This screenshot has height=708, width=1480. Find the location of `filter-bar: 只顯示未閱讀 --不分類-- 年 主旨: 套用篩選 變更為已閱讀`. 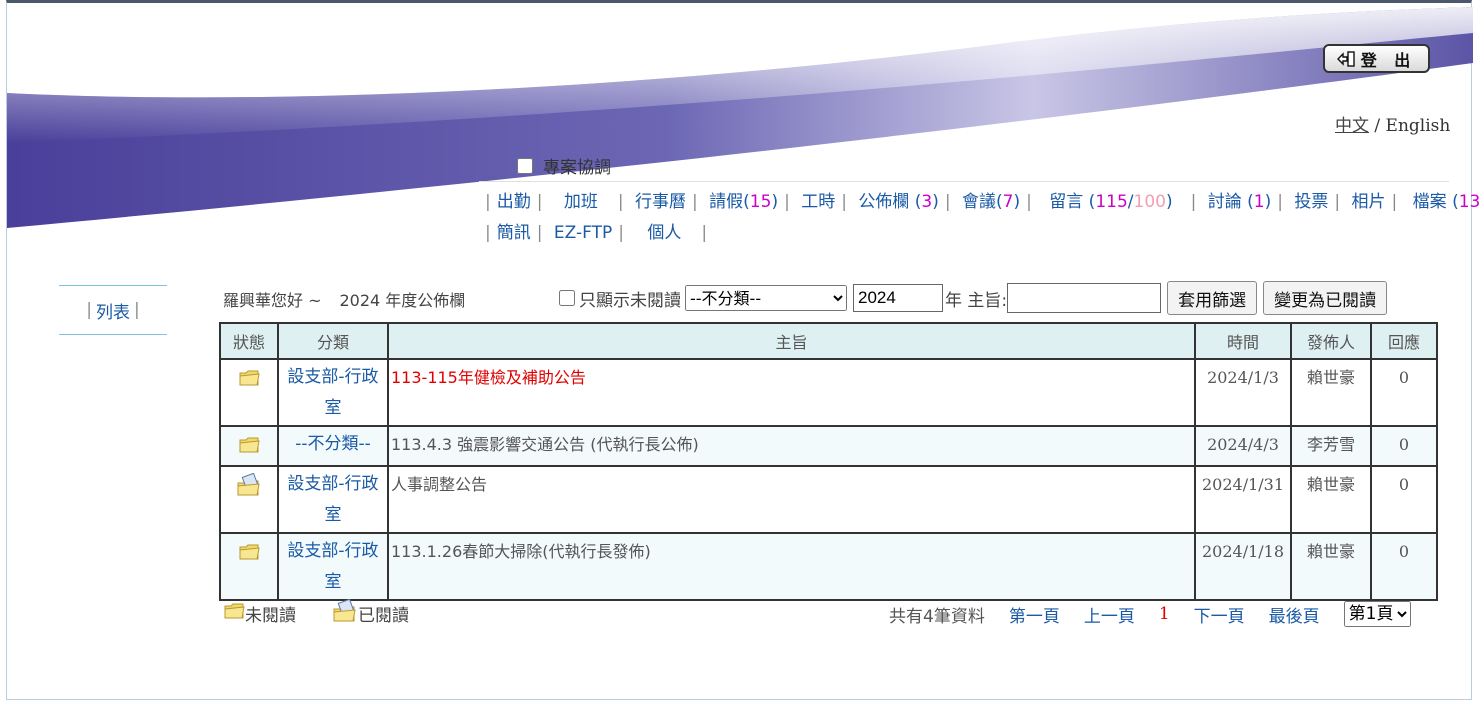

filter-bar: 只顯示未閱讀 --不分類-- 年 主旨: 套用篩選 變更為已閱讀 is located at coordinates (973, 298).